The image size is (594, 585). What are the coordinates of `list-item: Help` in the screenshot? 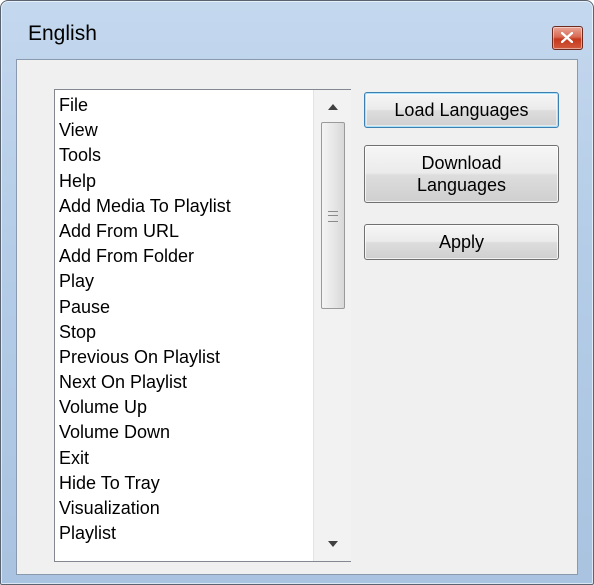 It's located at (186, 181).